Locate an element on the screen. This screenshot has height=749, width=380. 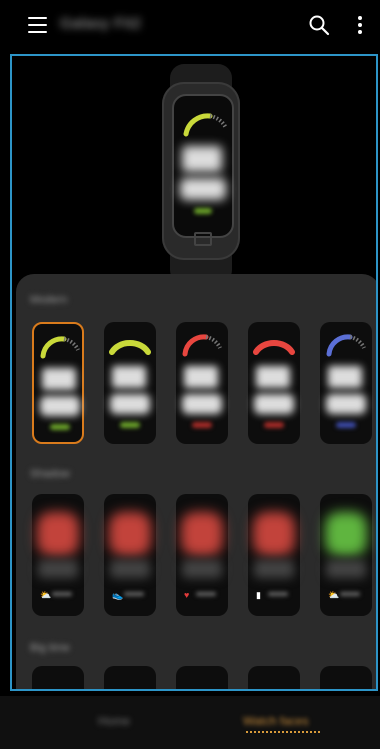
active-tab-indicator is located at coordinates (283, 732).